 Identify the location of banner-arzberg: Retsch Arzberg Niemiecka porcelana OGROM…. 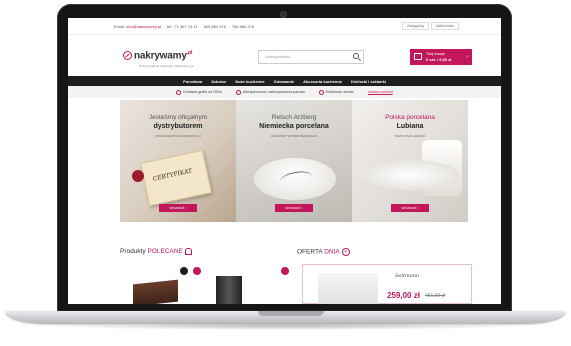
(294, 161).